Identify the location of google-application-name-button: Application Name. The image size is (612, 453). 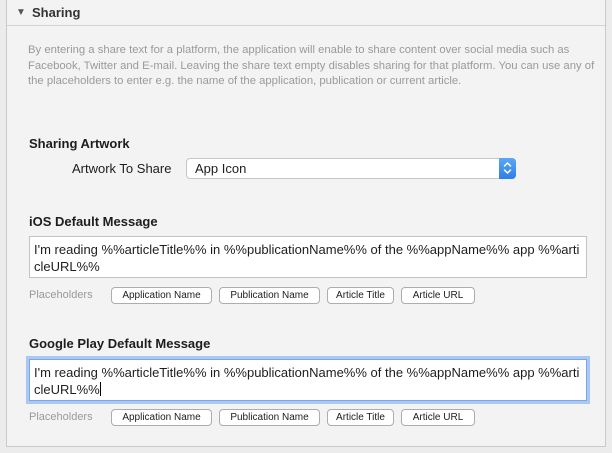
(161, 417).